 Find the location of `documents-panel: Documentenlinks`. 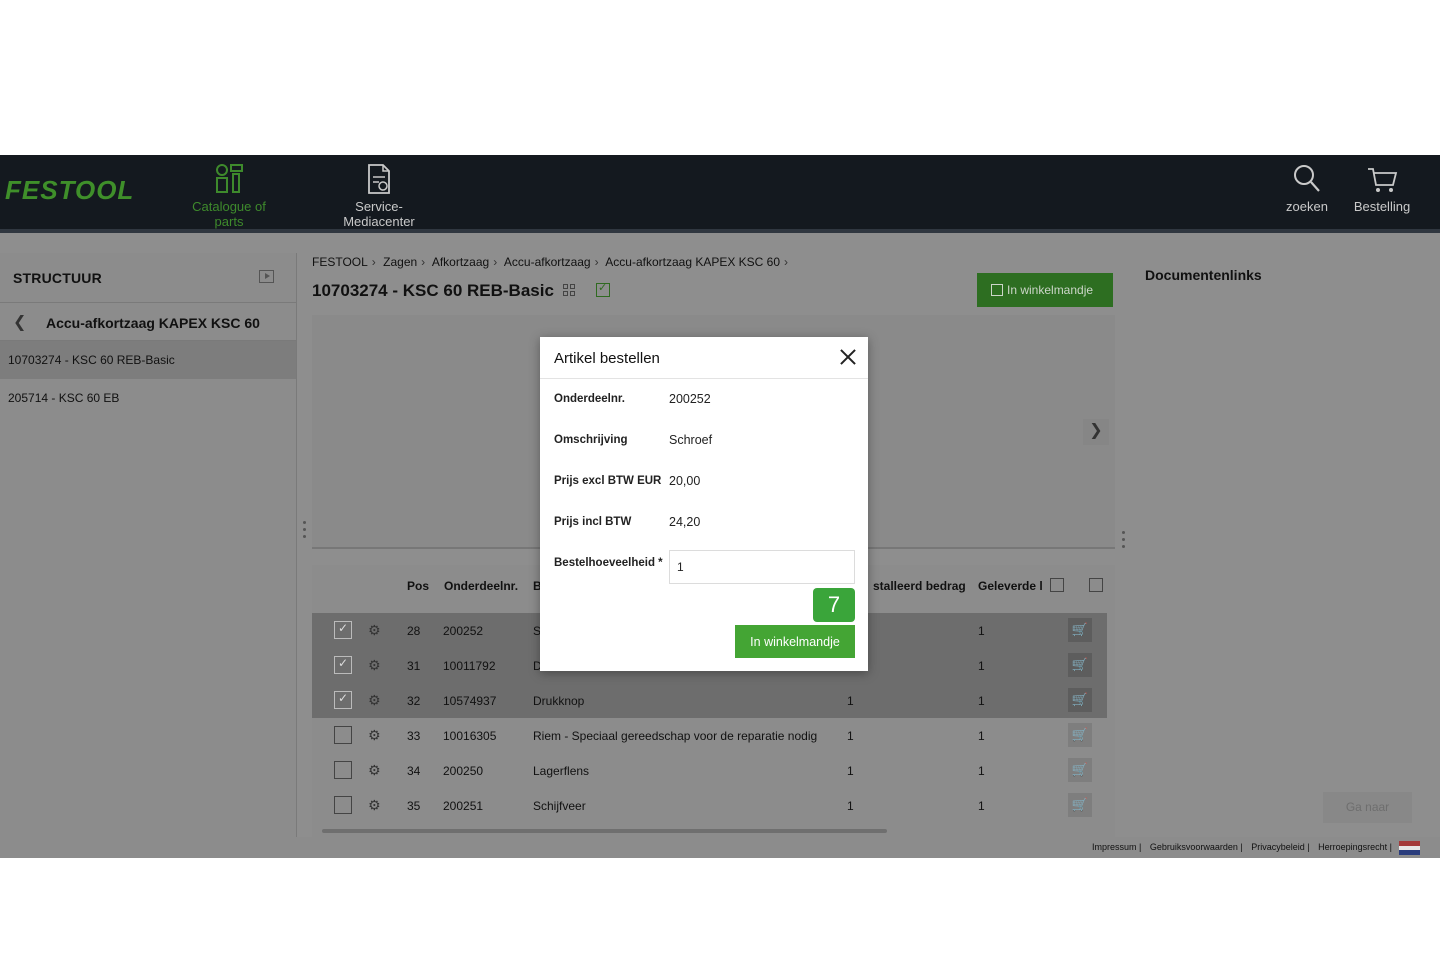

documents-panel: Documentenlinks is located at coordinates (1281, 545).